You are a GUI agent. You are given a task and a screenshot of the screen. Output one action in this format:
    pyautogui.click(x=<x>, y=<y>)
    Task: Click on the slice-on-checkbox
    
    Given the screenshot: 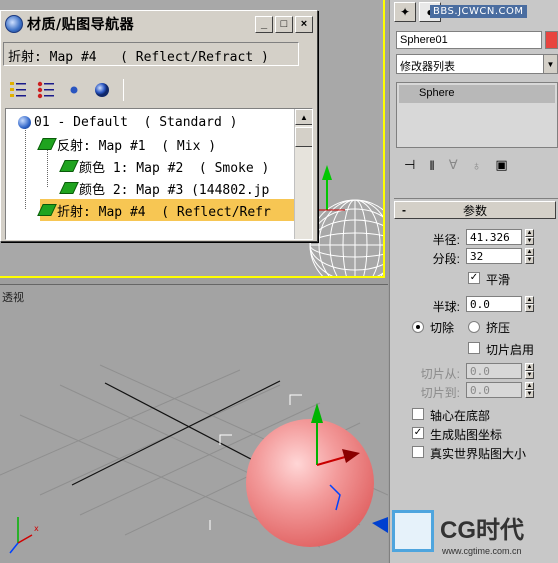 What is the action you would take?
    pyautogui.click(x=474, y=348)
    